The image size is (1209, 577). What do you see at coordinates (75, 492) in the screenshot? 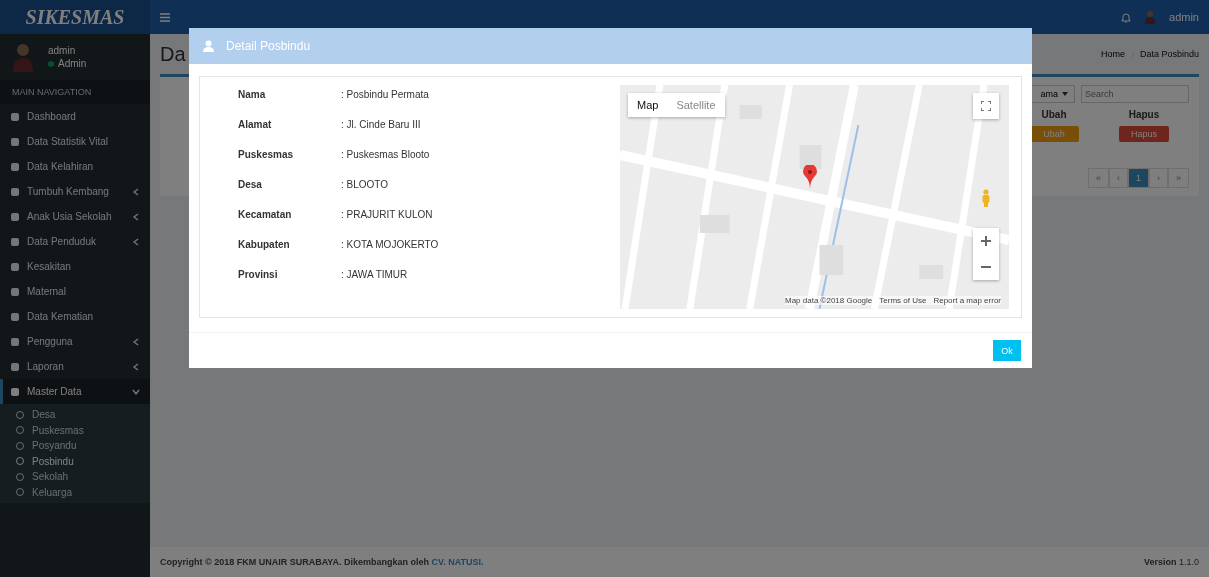
I see `submenu-item: Keluarga` at bounding box center [75, 492].